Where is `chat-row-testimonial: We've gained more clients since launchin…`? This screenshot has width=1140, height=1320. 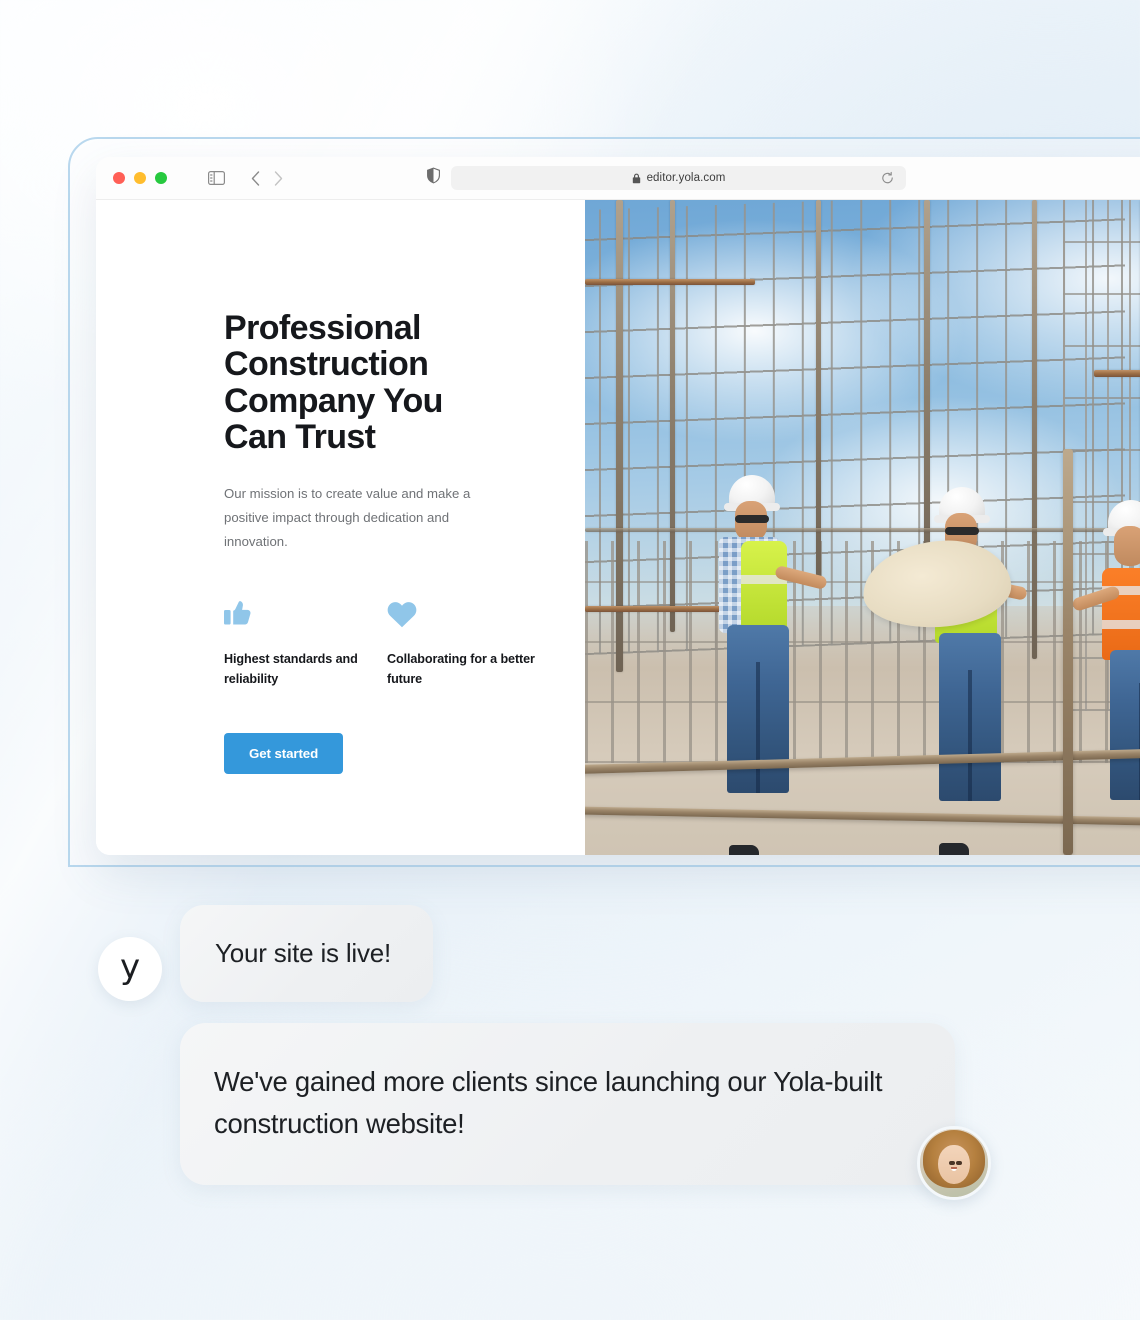 chat-row-testimonial: We've gained more clients since launchin… is located at coordinates (585, 1111).